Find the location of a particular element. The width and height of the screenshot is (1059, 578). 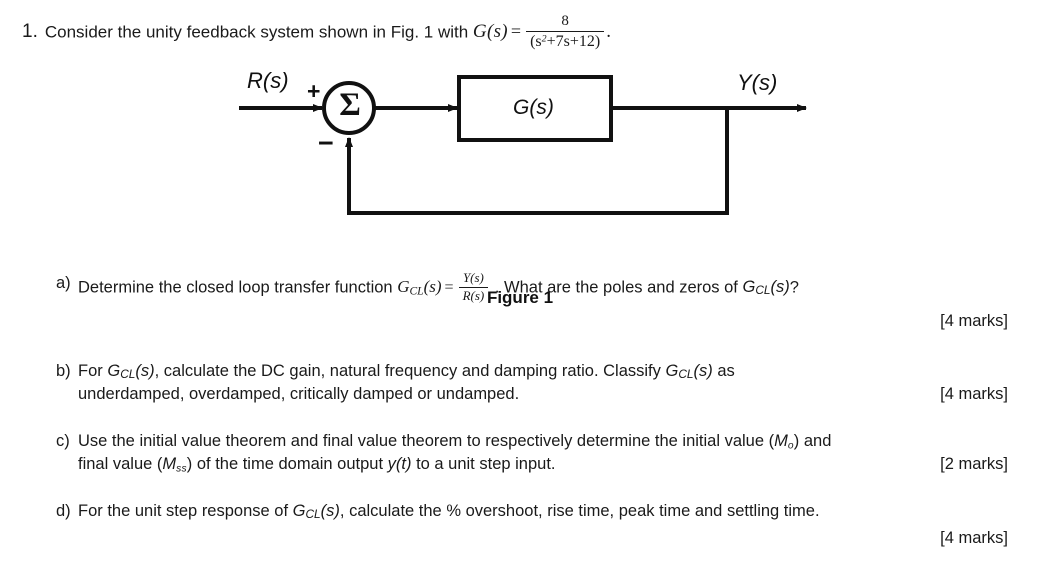

gcl-inline-a-g: G is located at coordinates (749, 287).